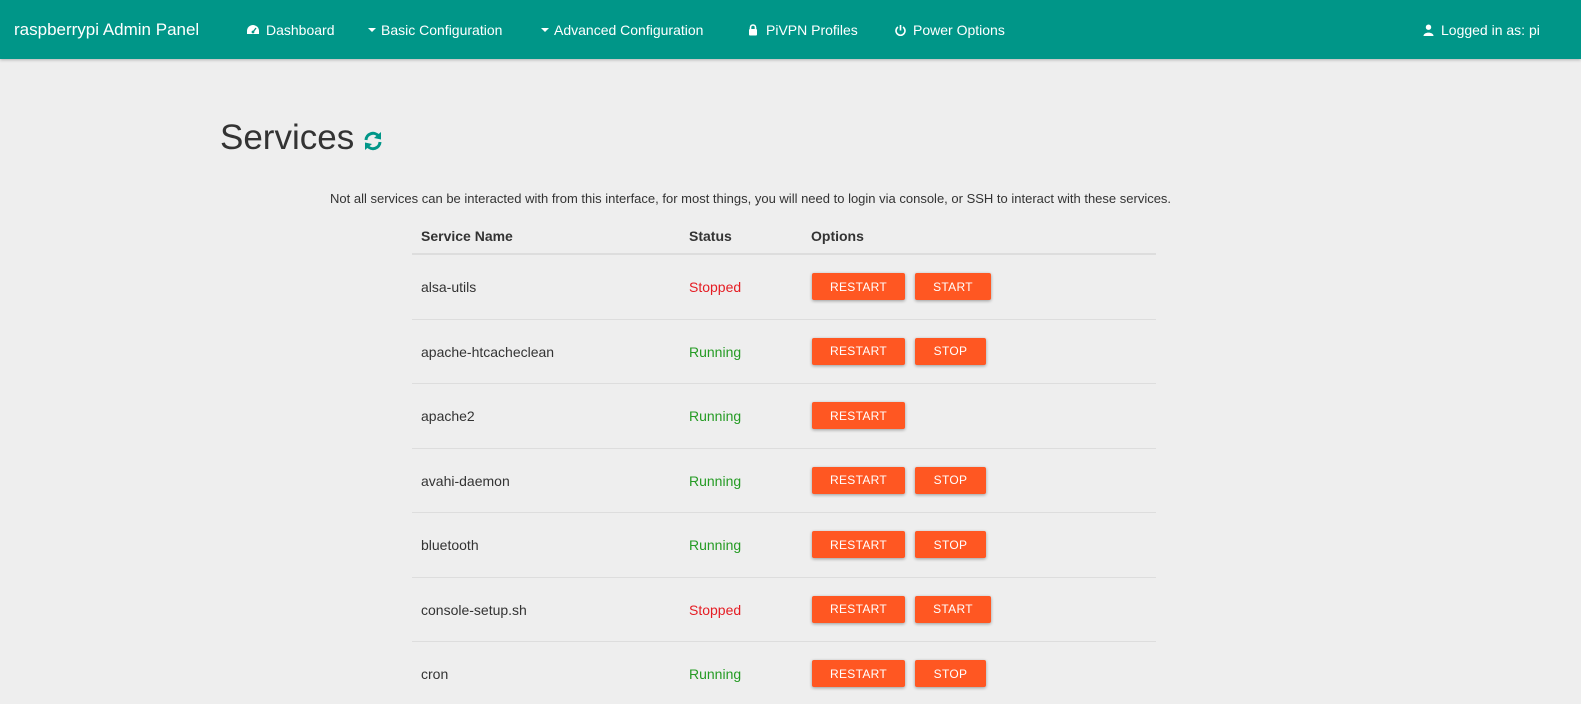 The width and height of the screenshot is (1581, 704). I want to click on nav-logged-in-user: Logged in as: pi, so click(1480, 30).